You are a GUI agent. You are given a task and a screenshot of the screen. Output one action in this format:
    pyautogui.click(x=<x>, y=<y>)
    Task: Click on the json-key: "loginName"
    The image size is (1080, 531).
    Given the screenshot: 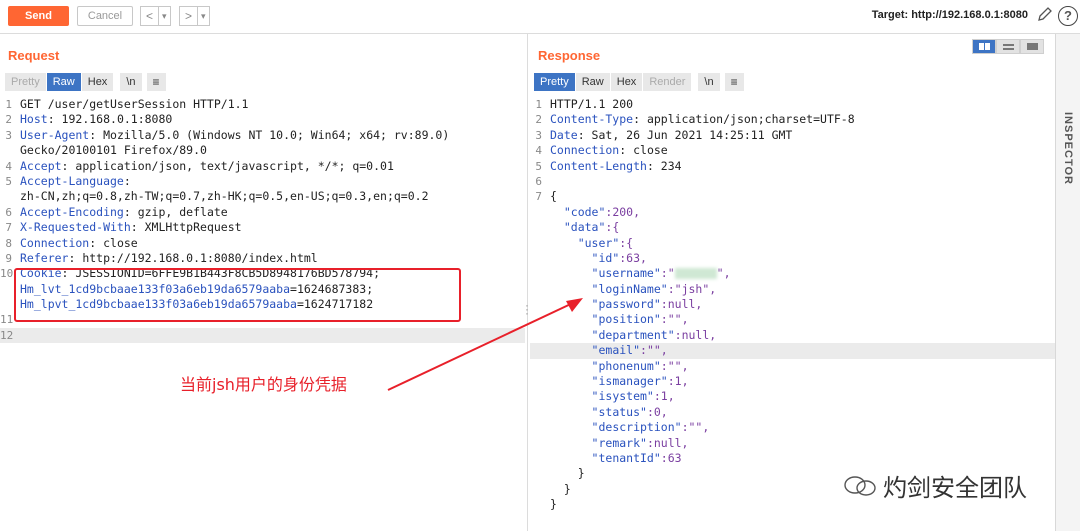 What is the action you would take?
    pyautogui.click(x=629, y=288)
    